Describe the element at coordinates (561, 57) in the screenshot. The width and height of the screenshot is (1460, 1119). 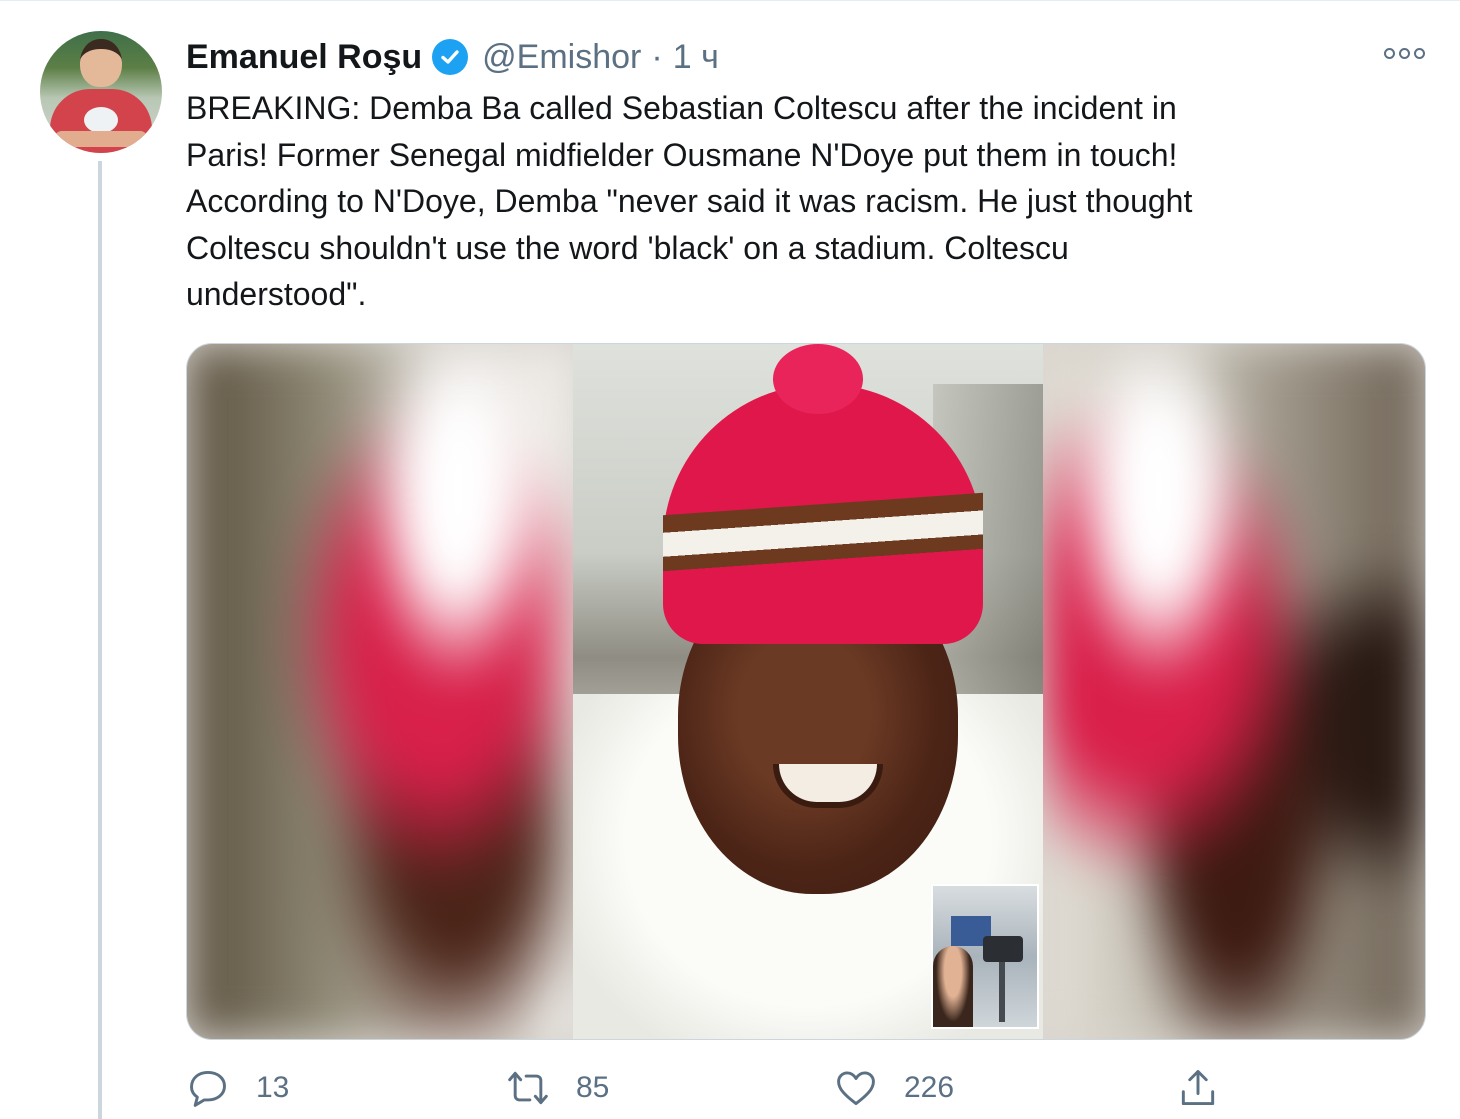
I see `author-handle: @Emishor` at that location.